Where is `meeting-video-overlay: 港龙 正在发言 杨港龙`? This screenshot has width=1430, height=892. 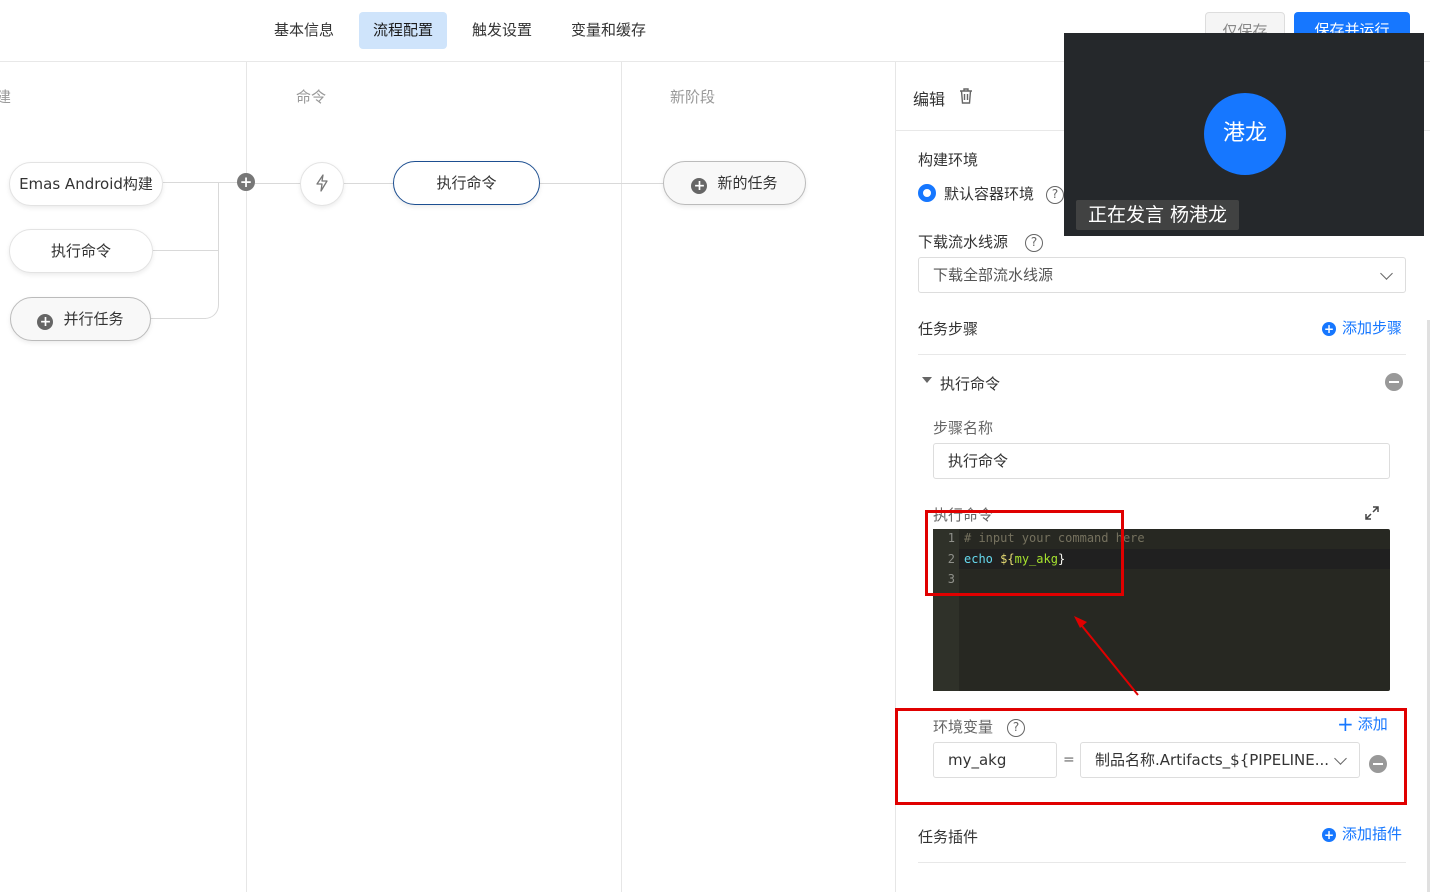
meeting-video-overlay: 港龙 正在发言 杨港龙 is located at coordinates (1244, 134).